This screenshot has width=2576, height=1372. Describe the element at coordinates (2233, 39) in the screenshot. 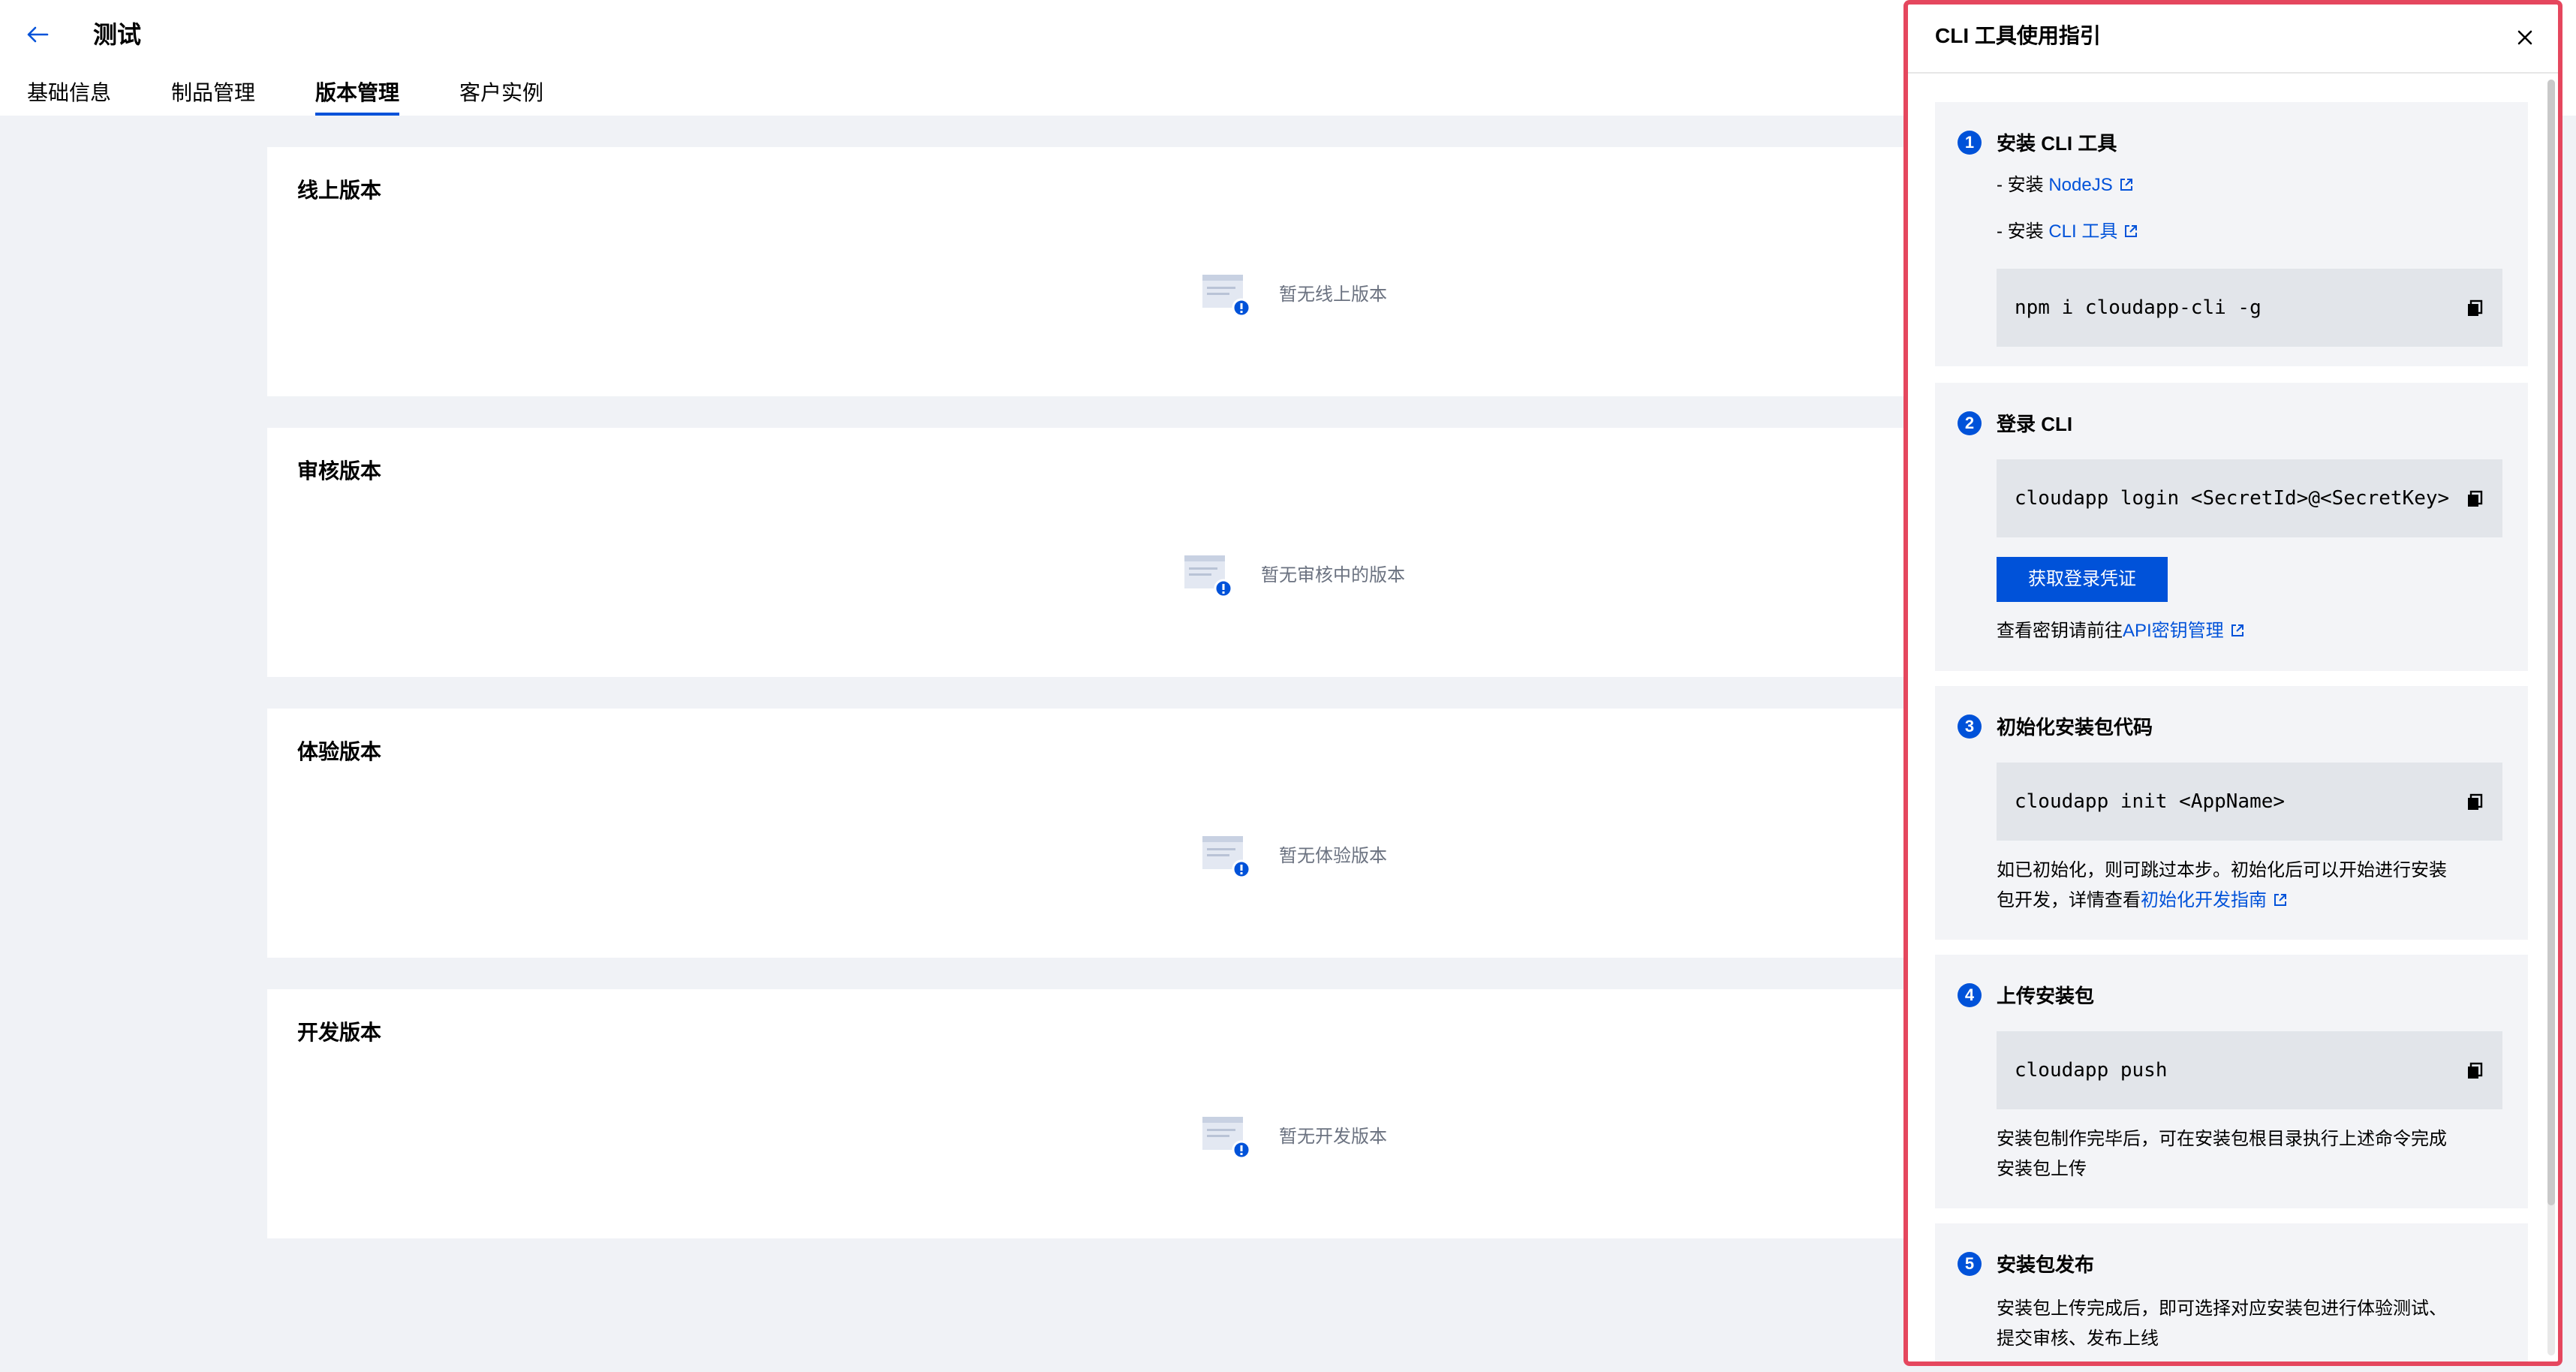

I see `panel-header: CLI 工具使用指引` at that location.